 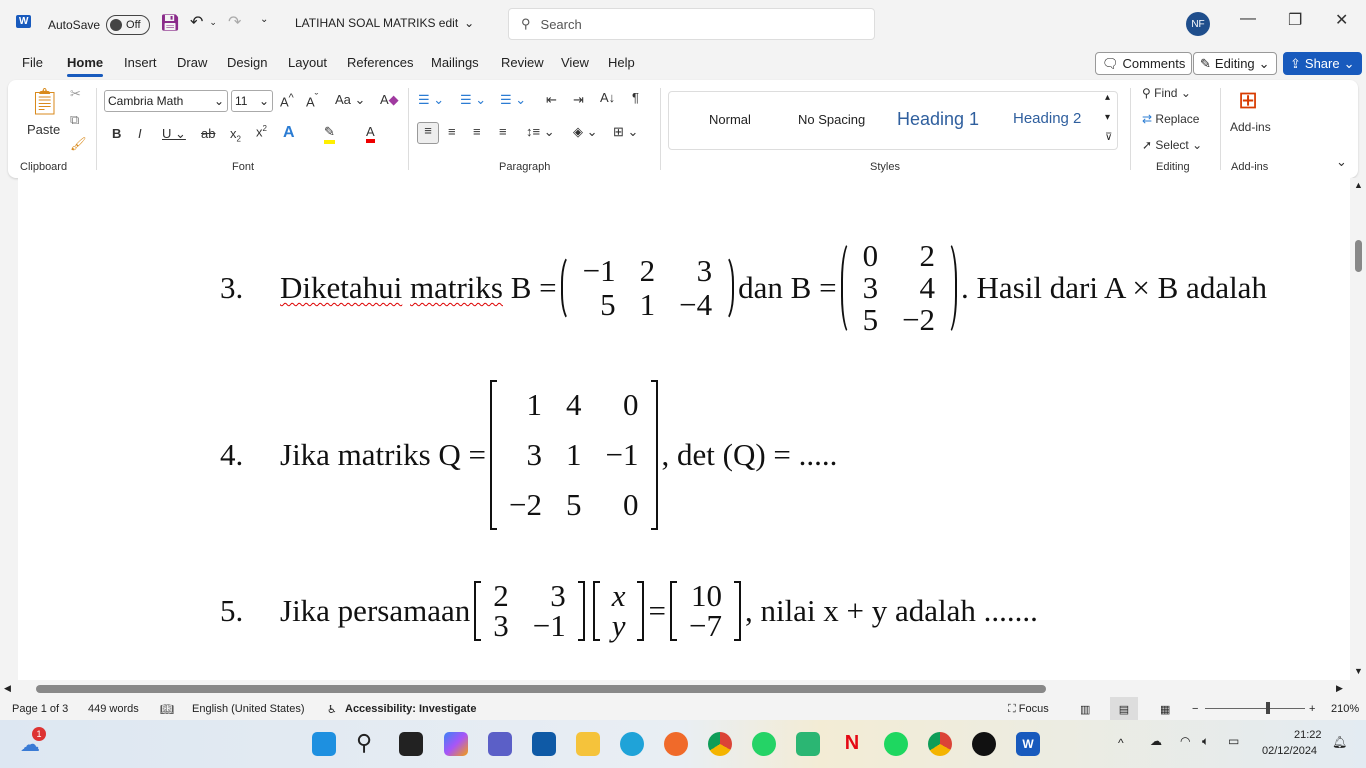 I want to click on tab-insert: Insert, so click(x=140, y=62).